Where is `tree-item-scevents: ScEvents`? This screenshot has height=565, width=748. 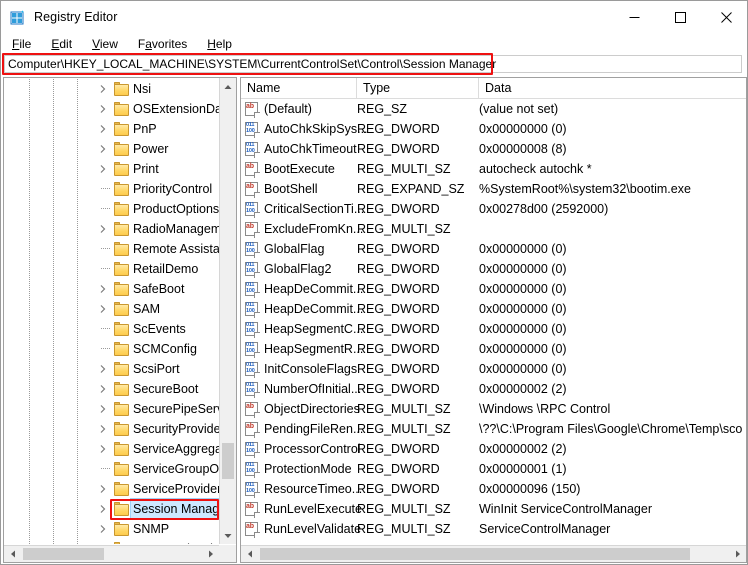
tree-item-scevents: ScEvents is located at coordinates (111, 329).